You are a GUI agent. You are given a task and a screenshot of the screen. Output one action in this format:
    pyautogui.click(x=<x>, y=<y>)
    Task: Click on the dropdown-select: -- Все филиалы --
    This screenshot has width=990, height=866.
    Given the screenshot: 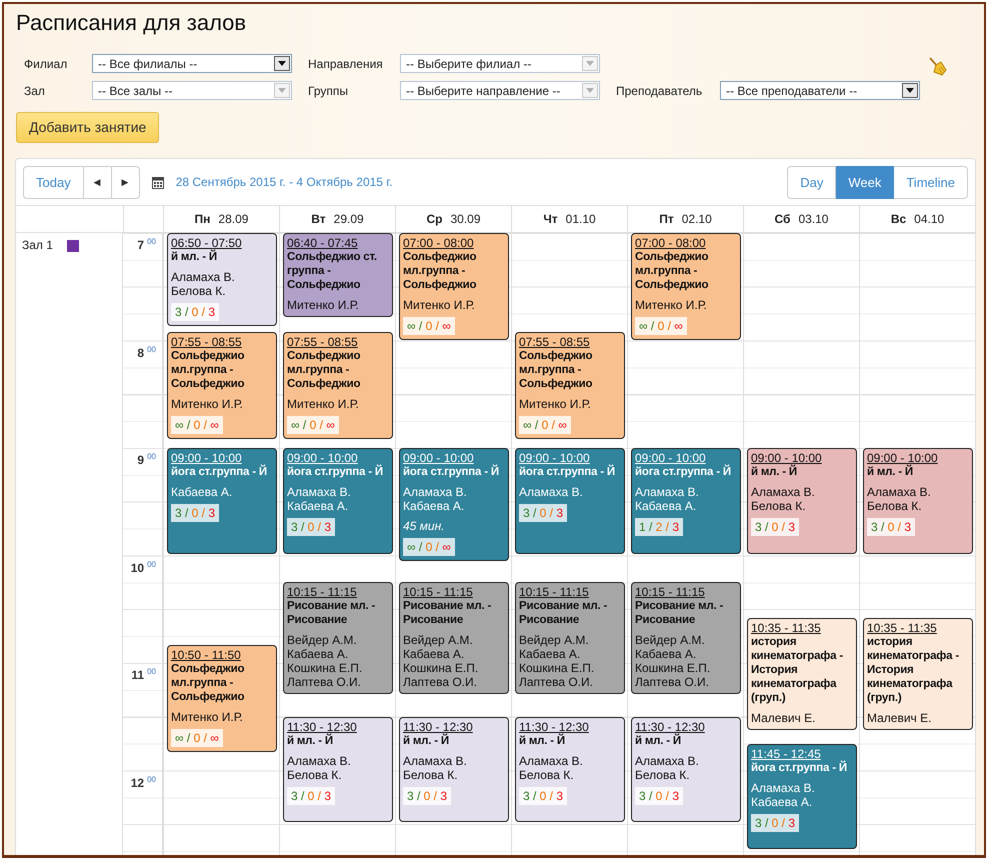 What is the action you would take?
    pyautogui.click(x=192, y=63)
    